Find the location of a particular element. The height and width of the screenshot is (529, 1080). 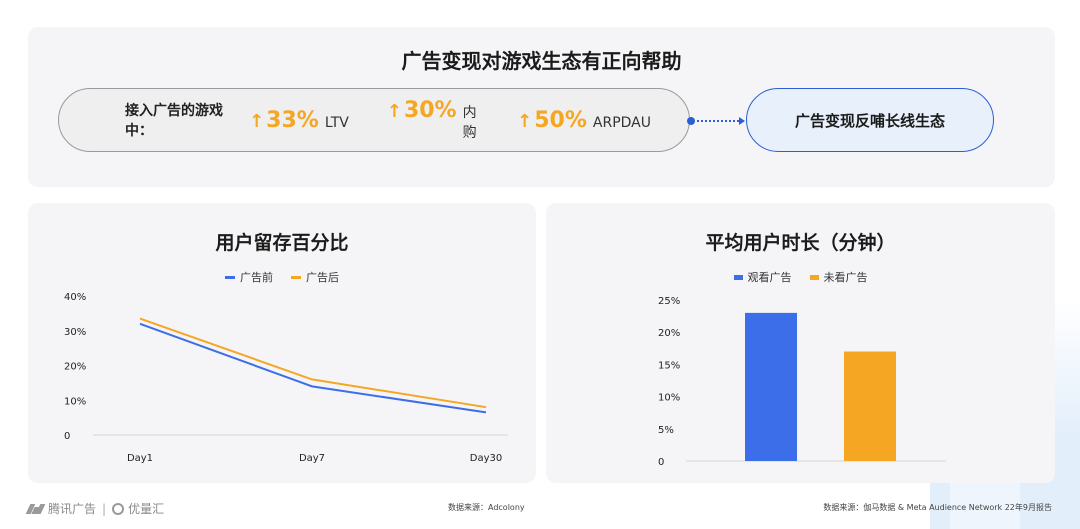

stat-arpdau: ↑ 50% ARPDAU is located at coordinates (584, 120).